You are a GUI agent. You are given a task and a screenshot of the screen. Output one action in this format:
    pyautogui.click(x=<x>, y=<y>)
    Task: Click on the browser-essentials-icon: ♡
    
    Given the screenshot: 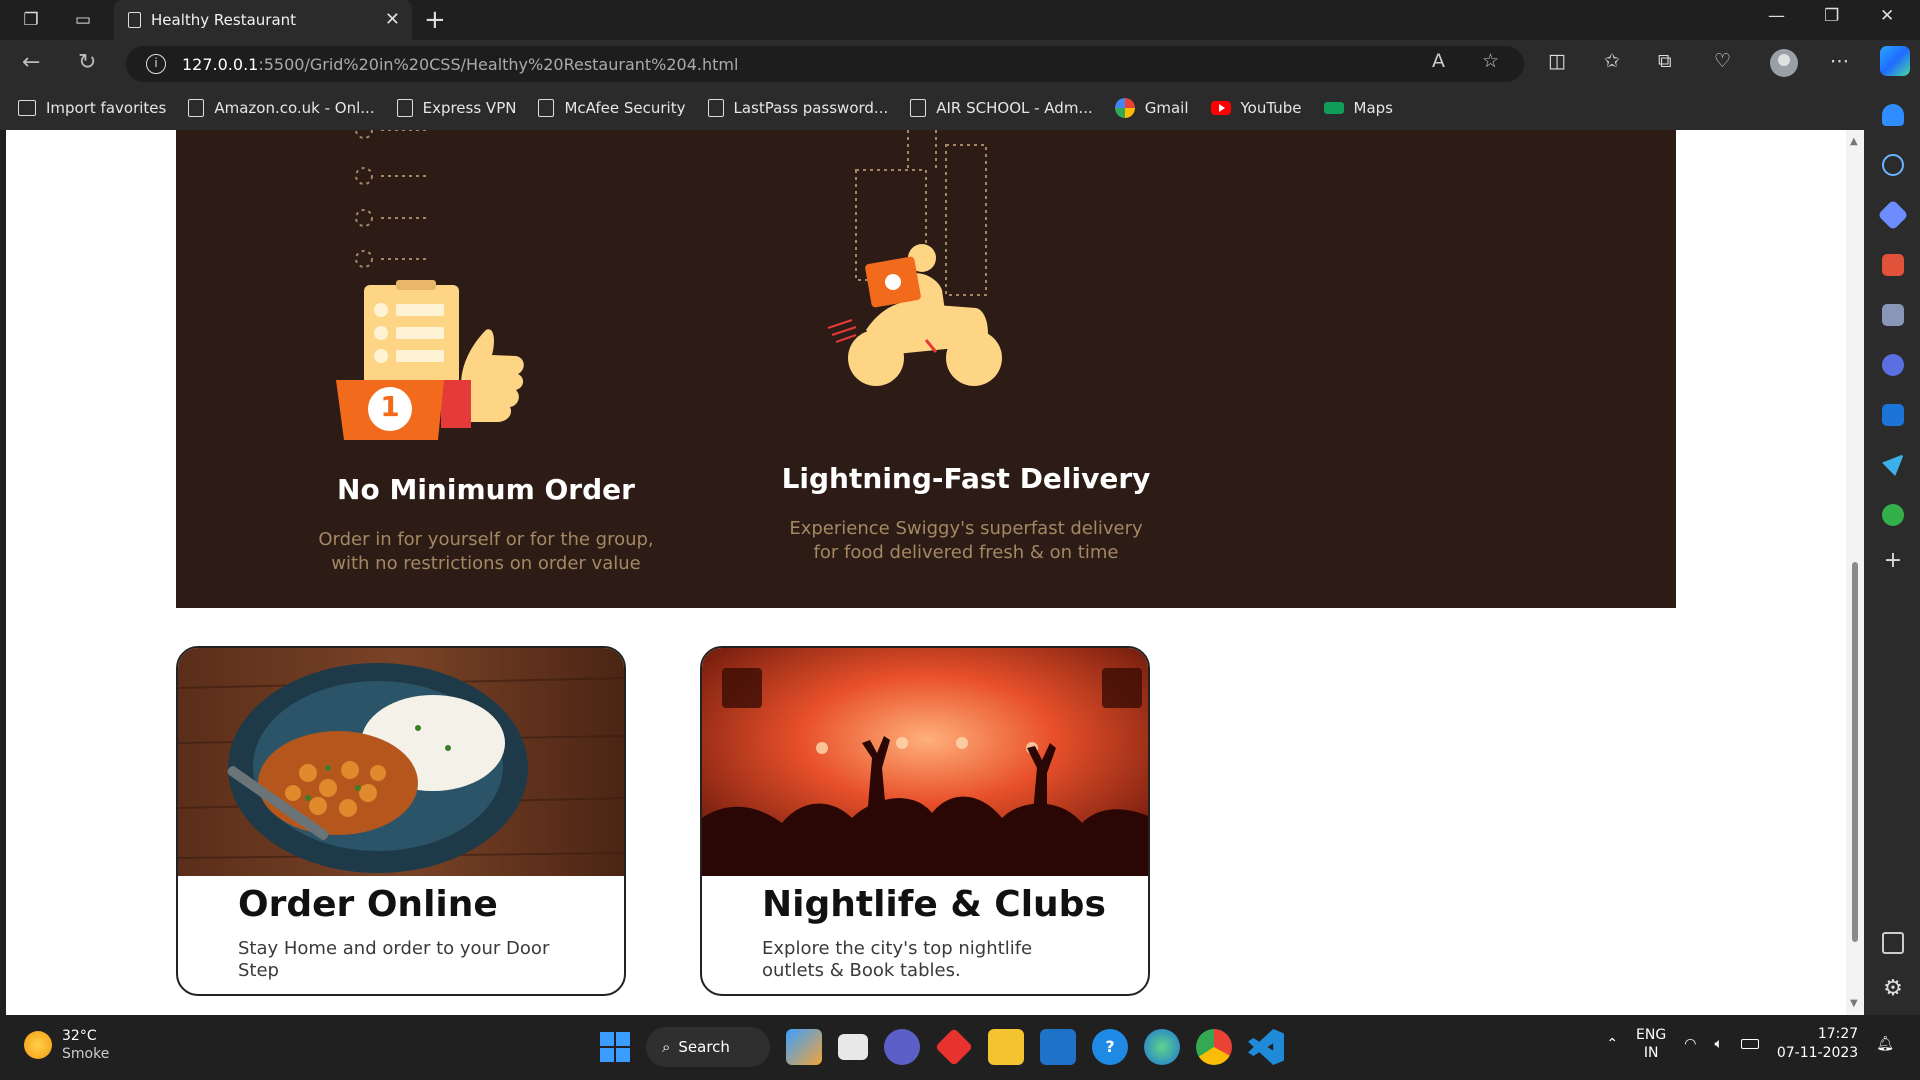 What is the action you would take?
    pyautogui.click(x=1722, y=61)
    